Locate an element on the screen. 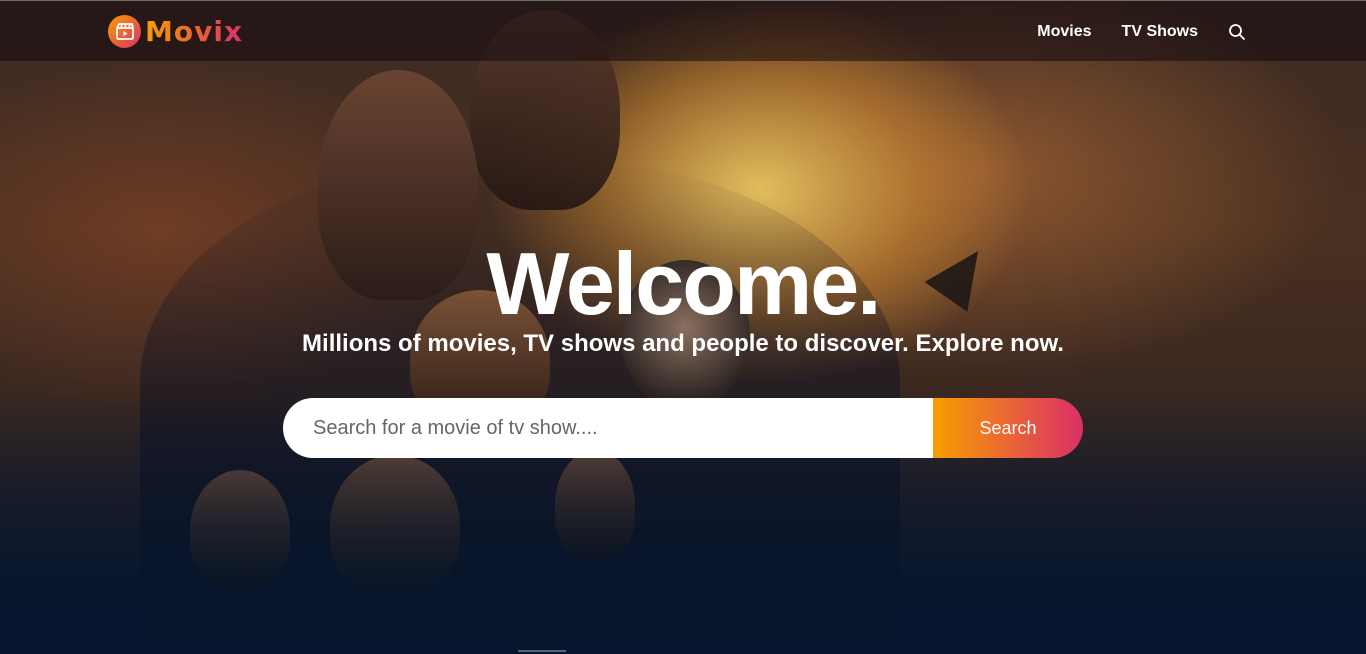  site-logo: Movix is located at coordinates (175, 31).